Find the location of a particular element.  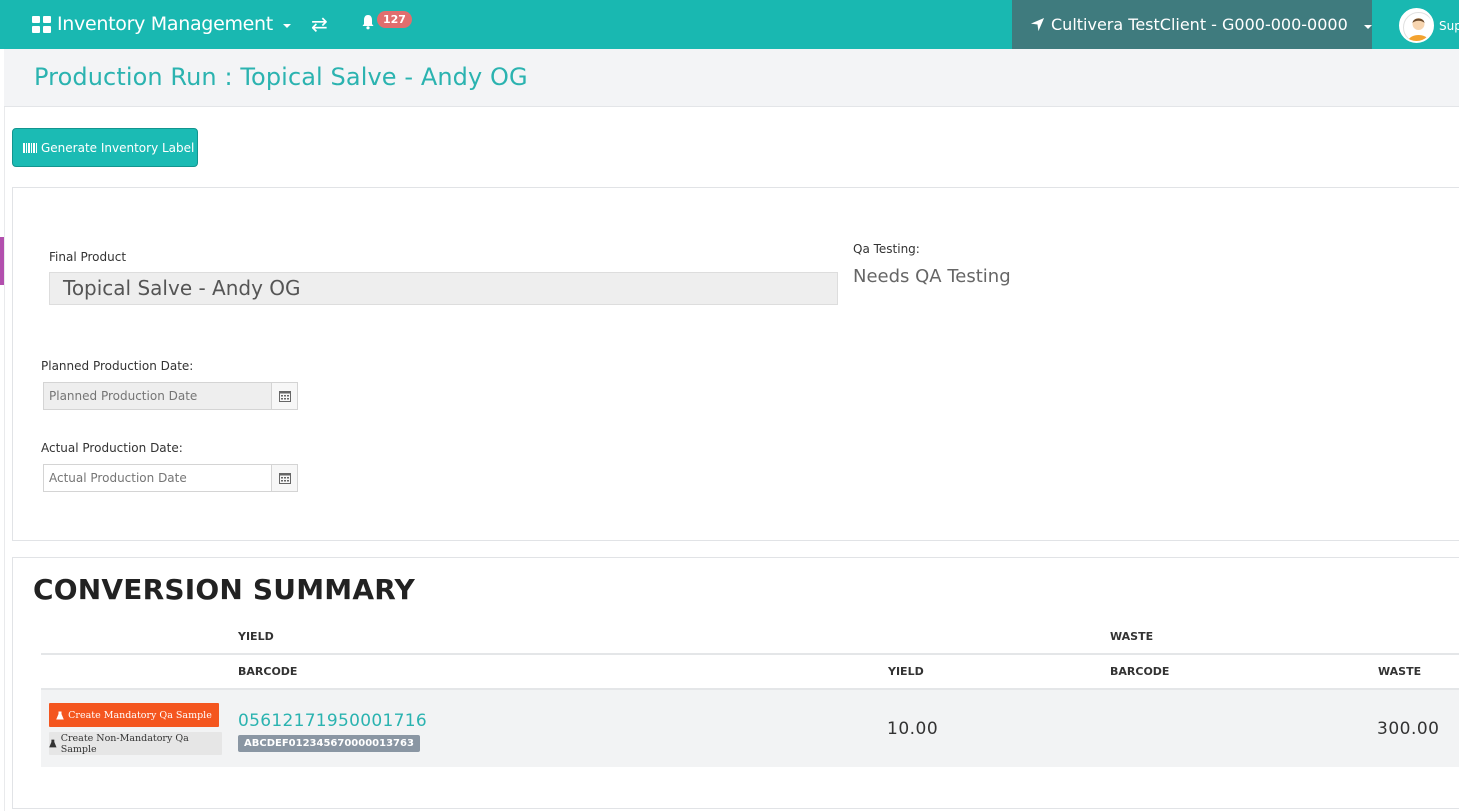

planned-production-date-input is located at coordinates (157, 396).